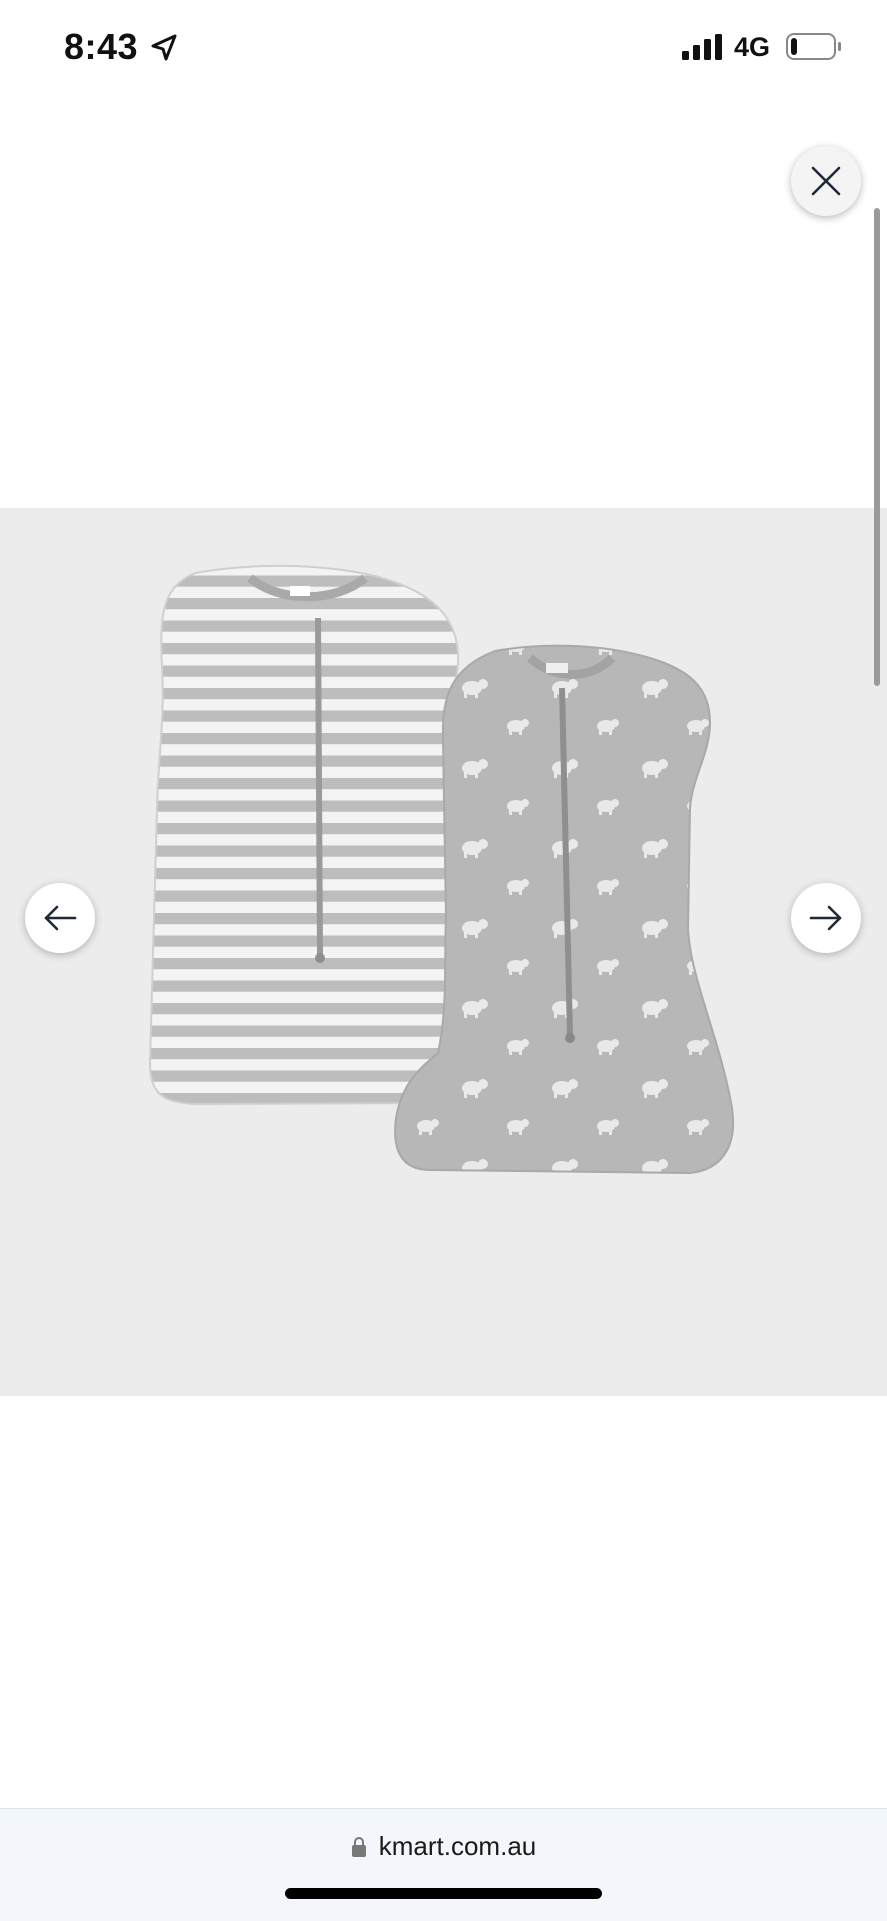 The height and width of the screenshot is (1921, 887). I want to click on lock-icon, so click(358, 1846).